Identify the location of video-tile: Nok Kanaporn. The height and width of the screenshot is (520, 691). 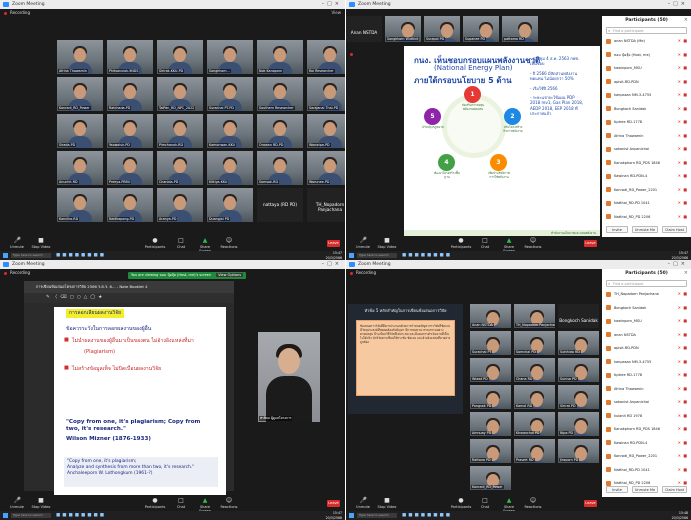
(280, 57).